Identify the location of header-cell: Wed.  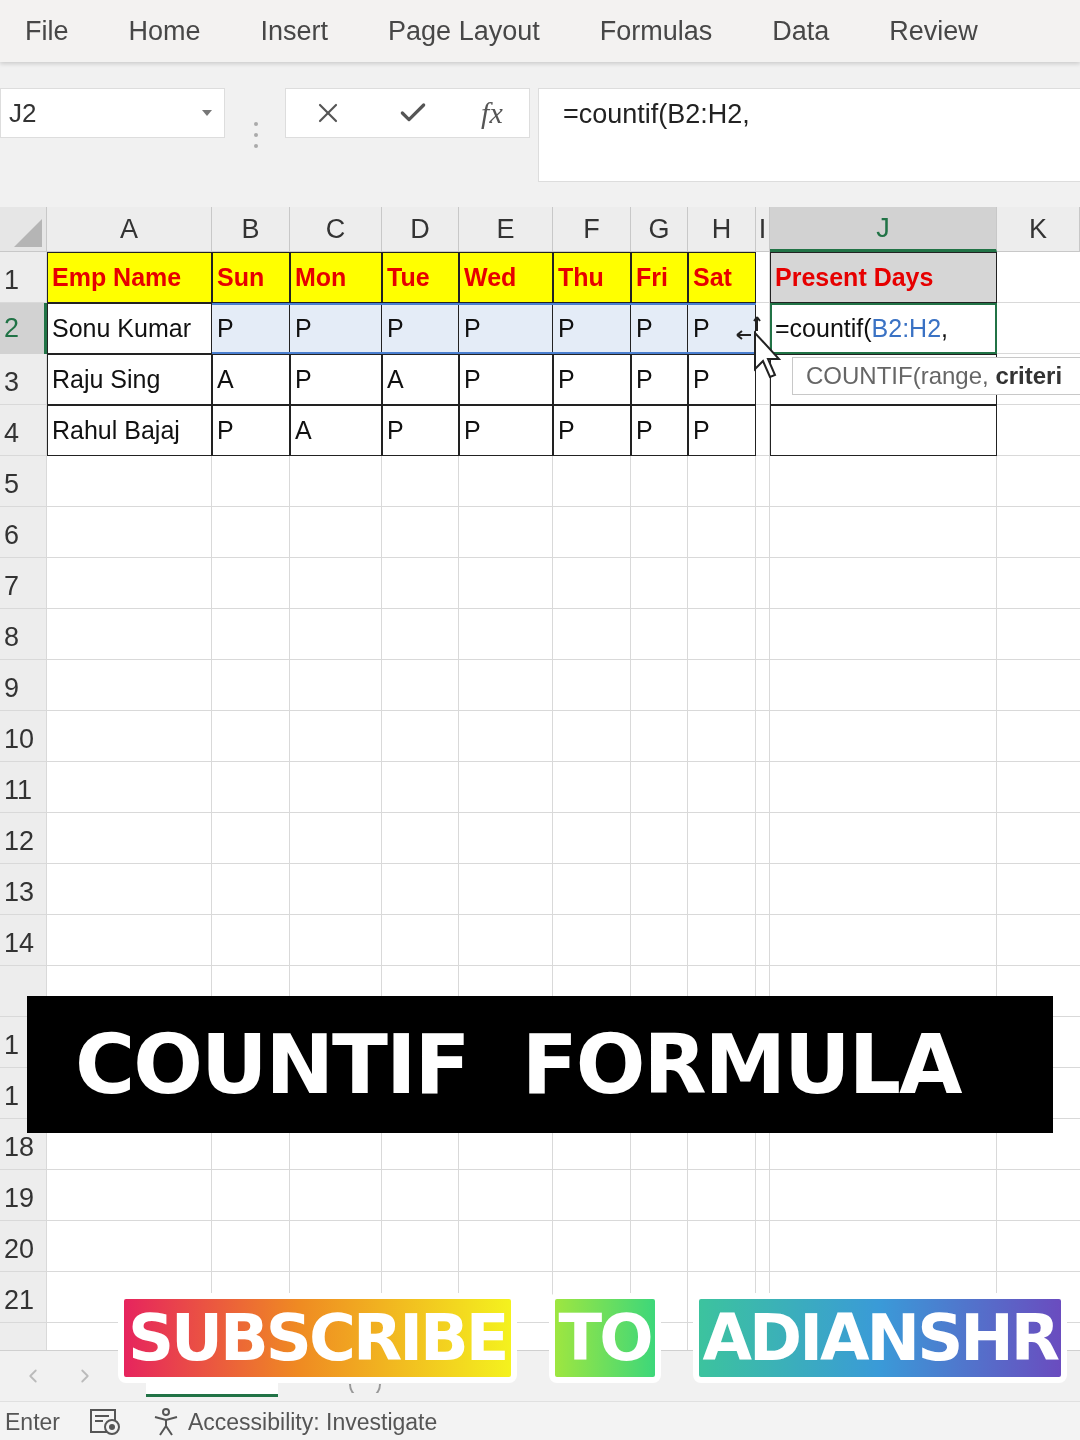
(506, 277).